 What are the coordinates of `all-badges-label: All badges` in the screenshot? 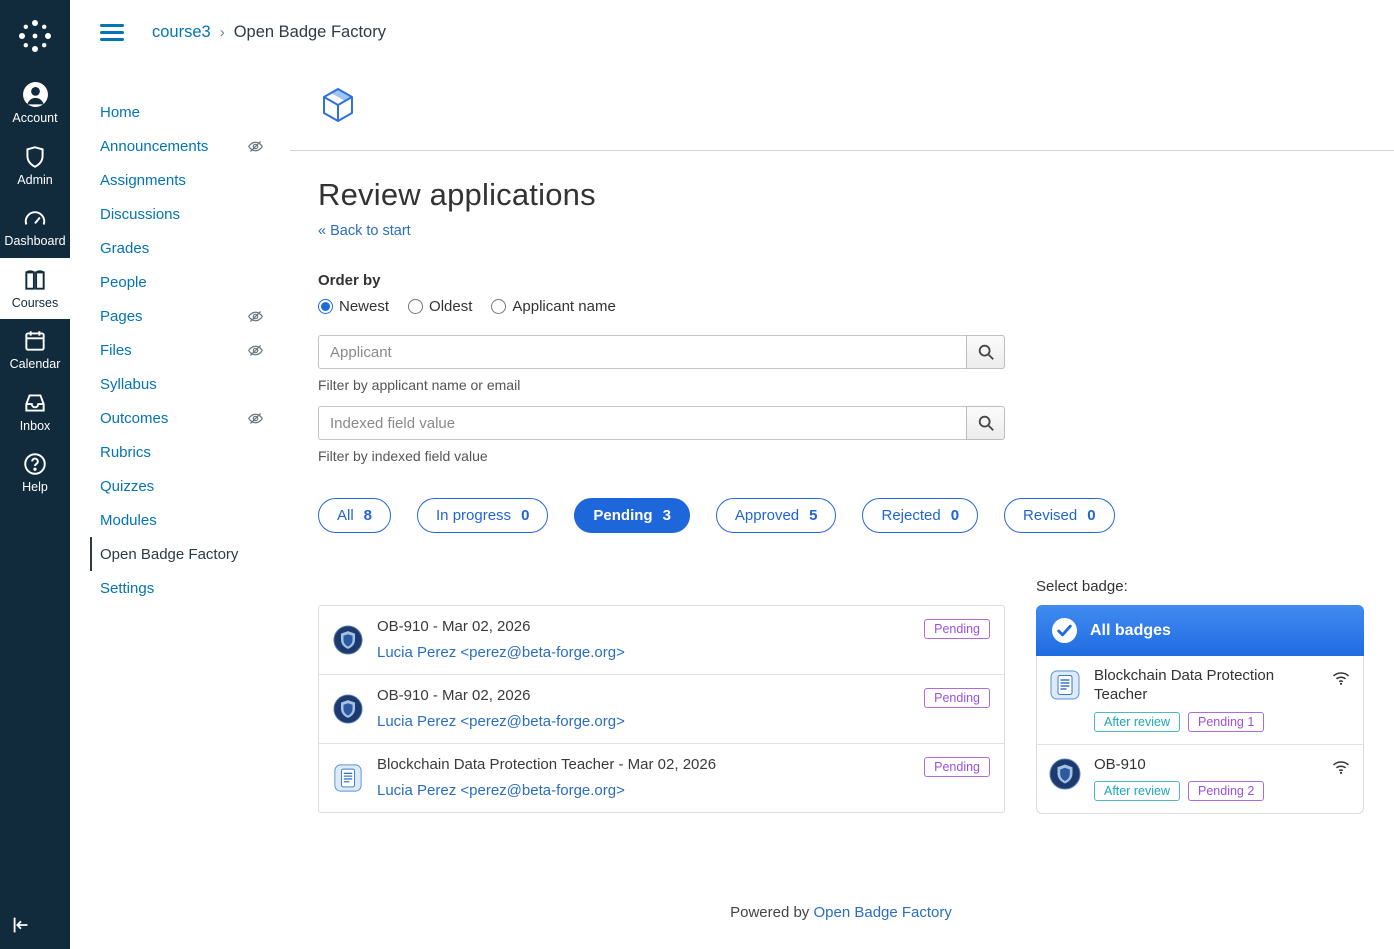 It's located at (1130, 630).